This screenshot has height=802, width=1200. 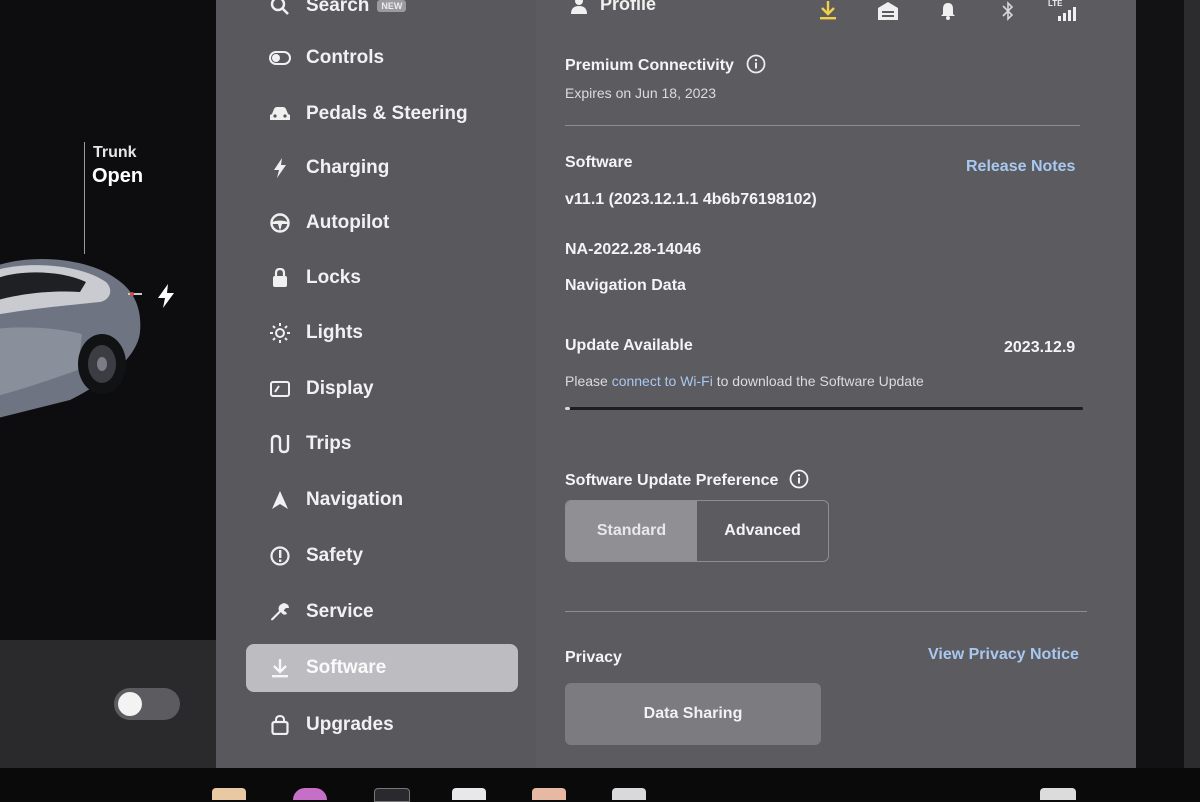 I want to click on alert-circle-icon, so click(x=280, y=556).